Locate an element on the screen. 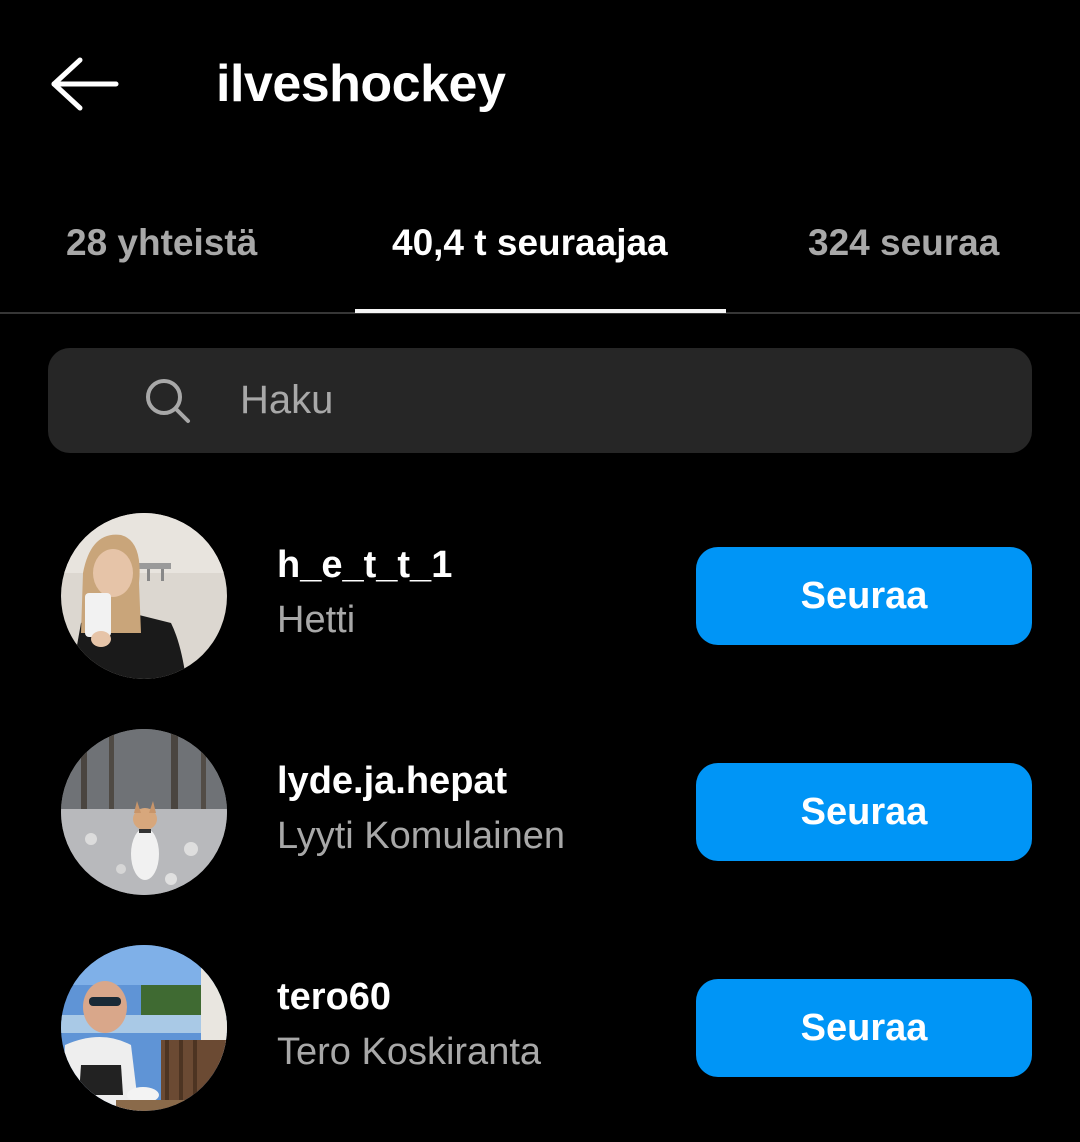 The width and height of the screenshot is (1080, 1142). search-bar is located at coordinates (540, 400).